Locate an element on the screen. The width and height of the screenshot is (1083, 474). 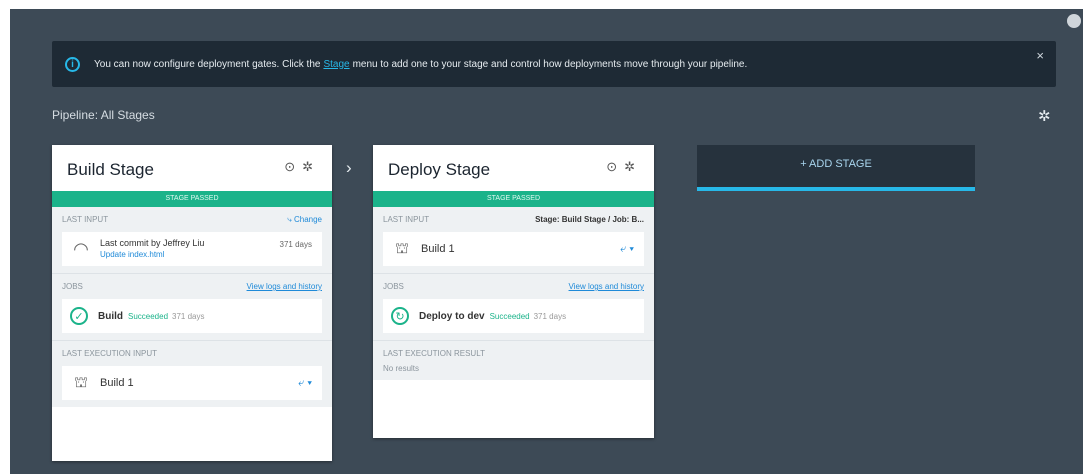
stage-header: Deploy Stage ⊙✲ is located at coordinates (513, 168).